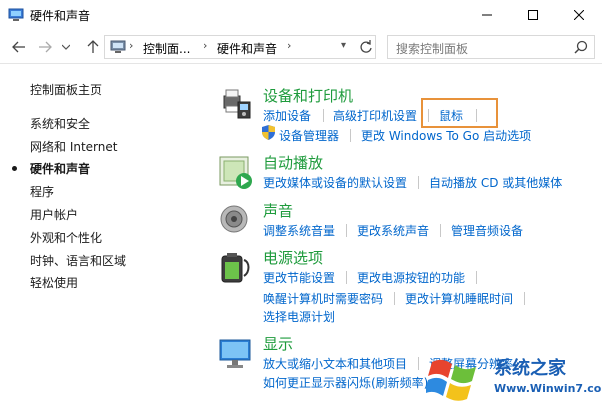 The image size is (602, 404). I want to click on maximize-button, so click(533, 15).